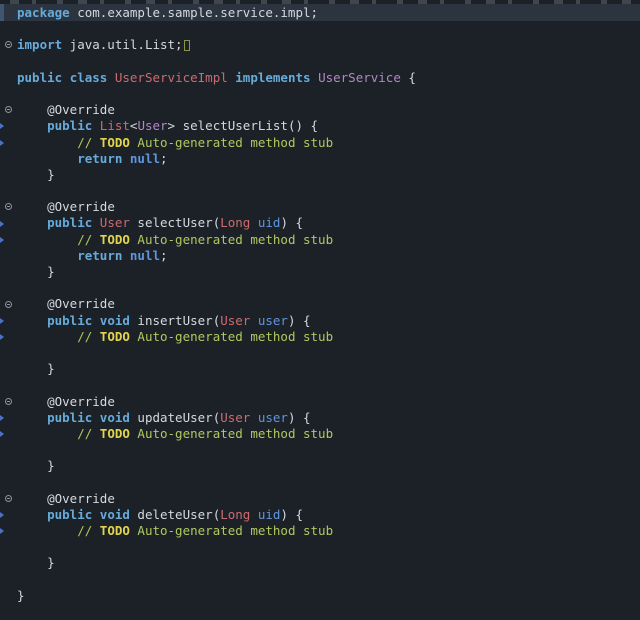 This screenshot has width=640, height=620. I want to click on code-token: java.util.List;, so click(122, 44).